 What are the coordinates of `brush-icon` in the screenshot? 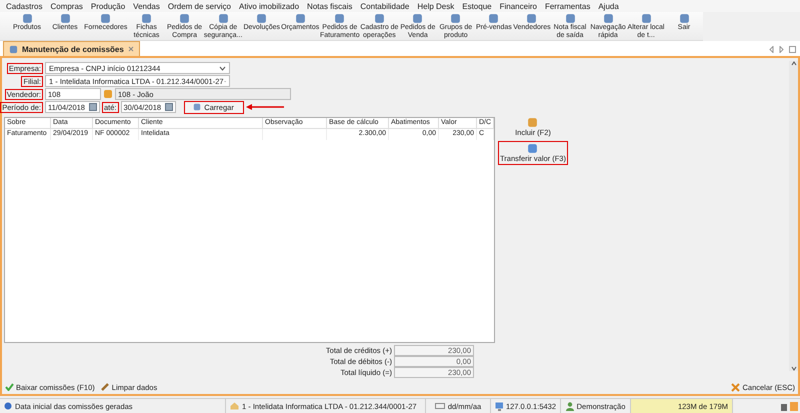 It's located at (105, 387).